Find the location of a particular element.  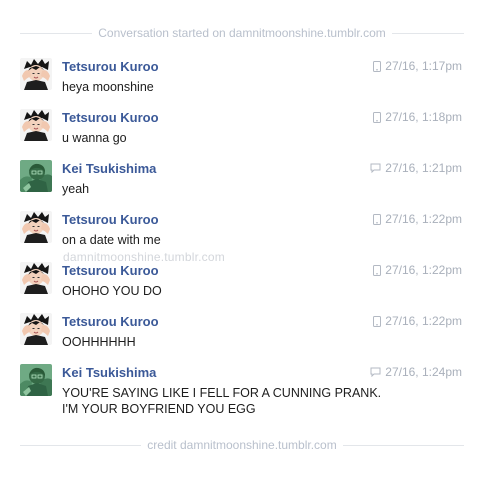

message-timestamp: 27/16, 1:17pm is located at coordinates (417, 66).